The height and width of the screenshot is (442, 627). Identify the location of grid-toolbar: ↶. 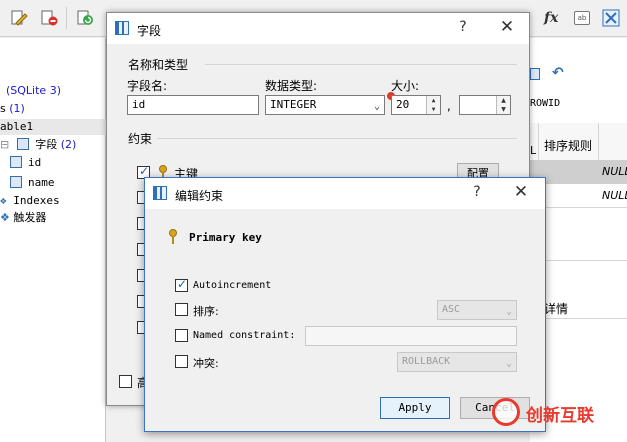
(578, 73).